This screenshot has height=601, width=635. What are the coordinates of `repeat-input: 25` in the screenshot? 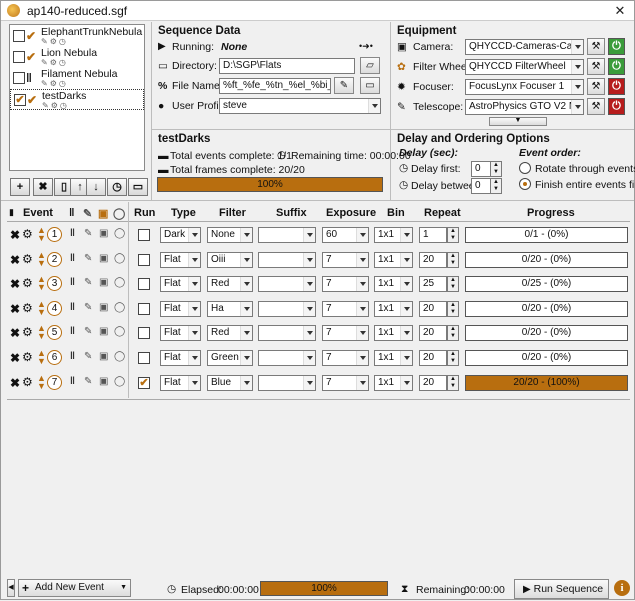 It's located at (433, 284).